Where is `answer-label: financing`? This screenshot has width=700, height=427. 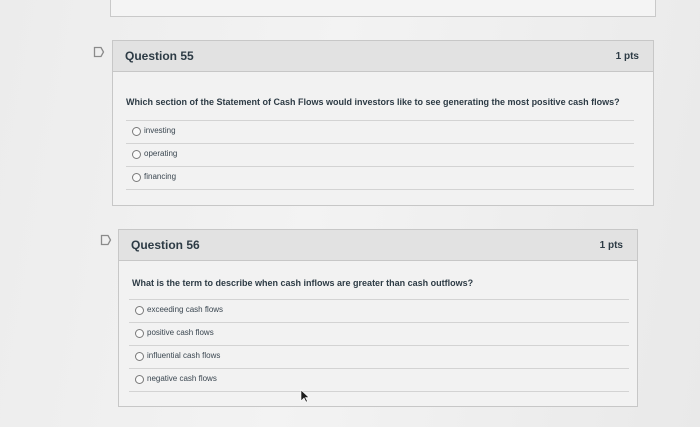
answer-label: financing is located at coordinates (160, 176).